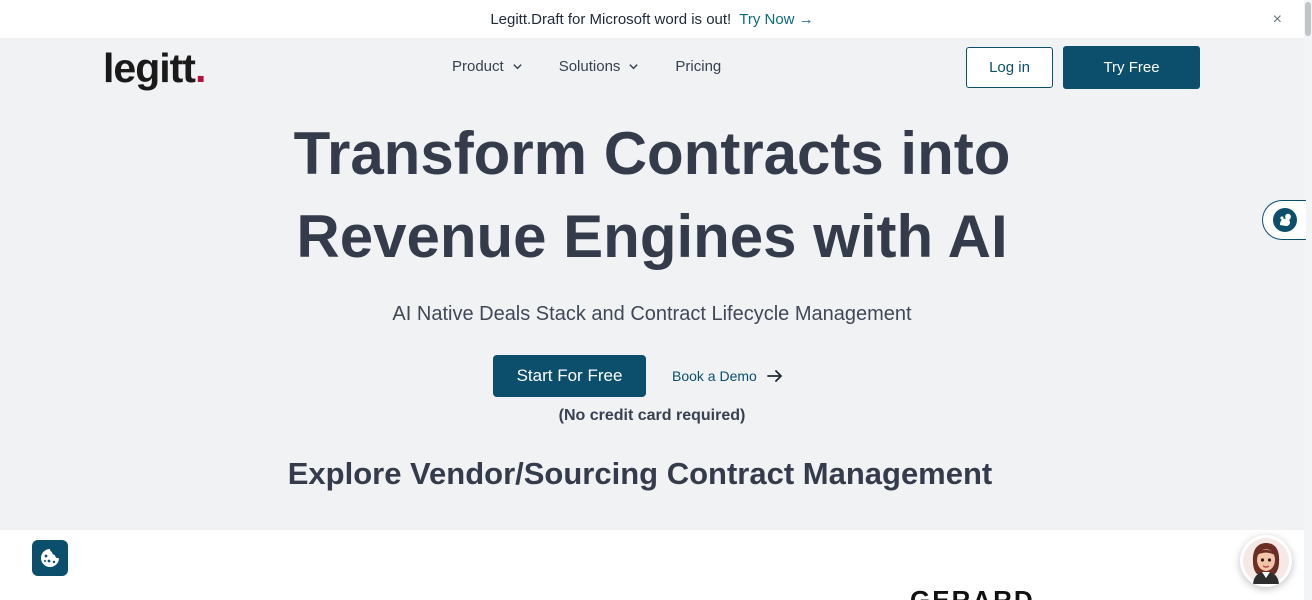 Image resolution: width=1312 pixels, height=600 pixels. Describe the element at coordinates (1308, 19) in the screenshot. I see `scrollbar-thumb` at that location.